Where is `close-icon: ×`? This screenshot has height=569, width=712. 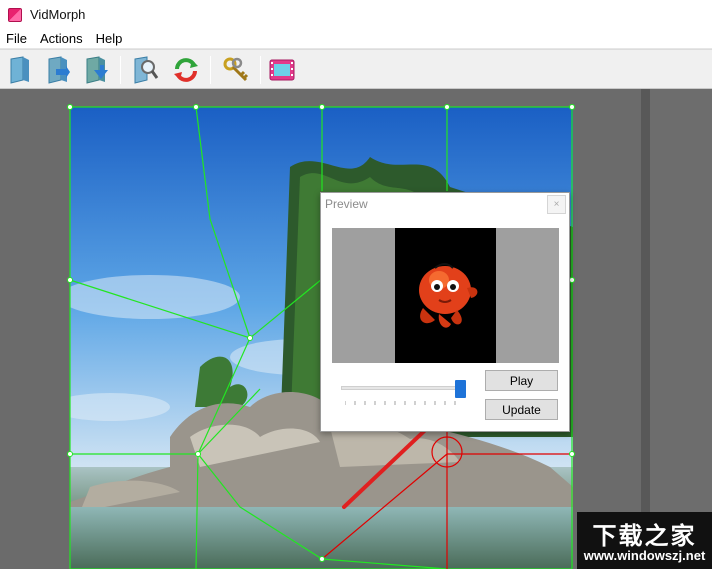
close-icon: × is located at coordinates (556, 204).